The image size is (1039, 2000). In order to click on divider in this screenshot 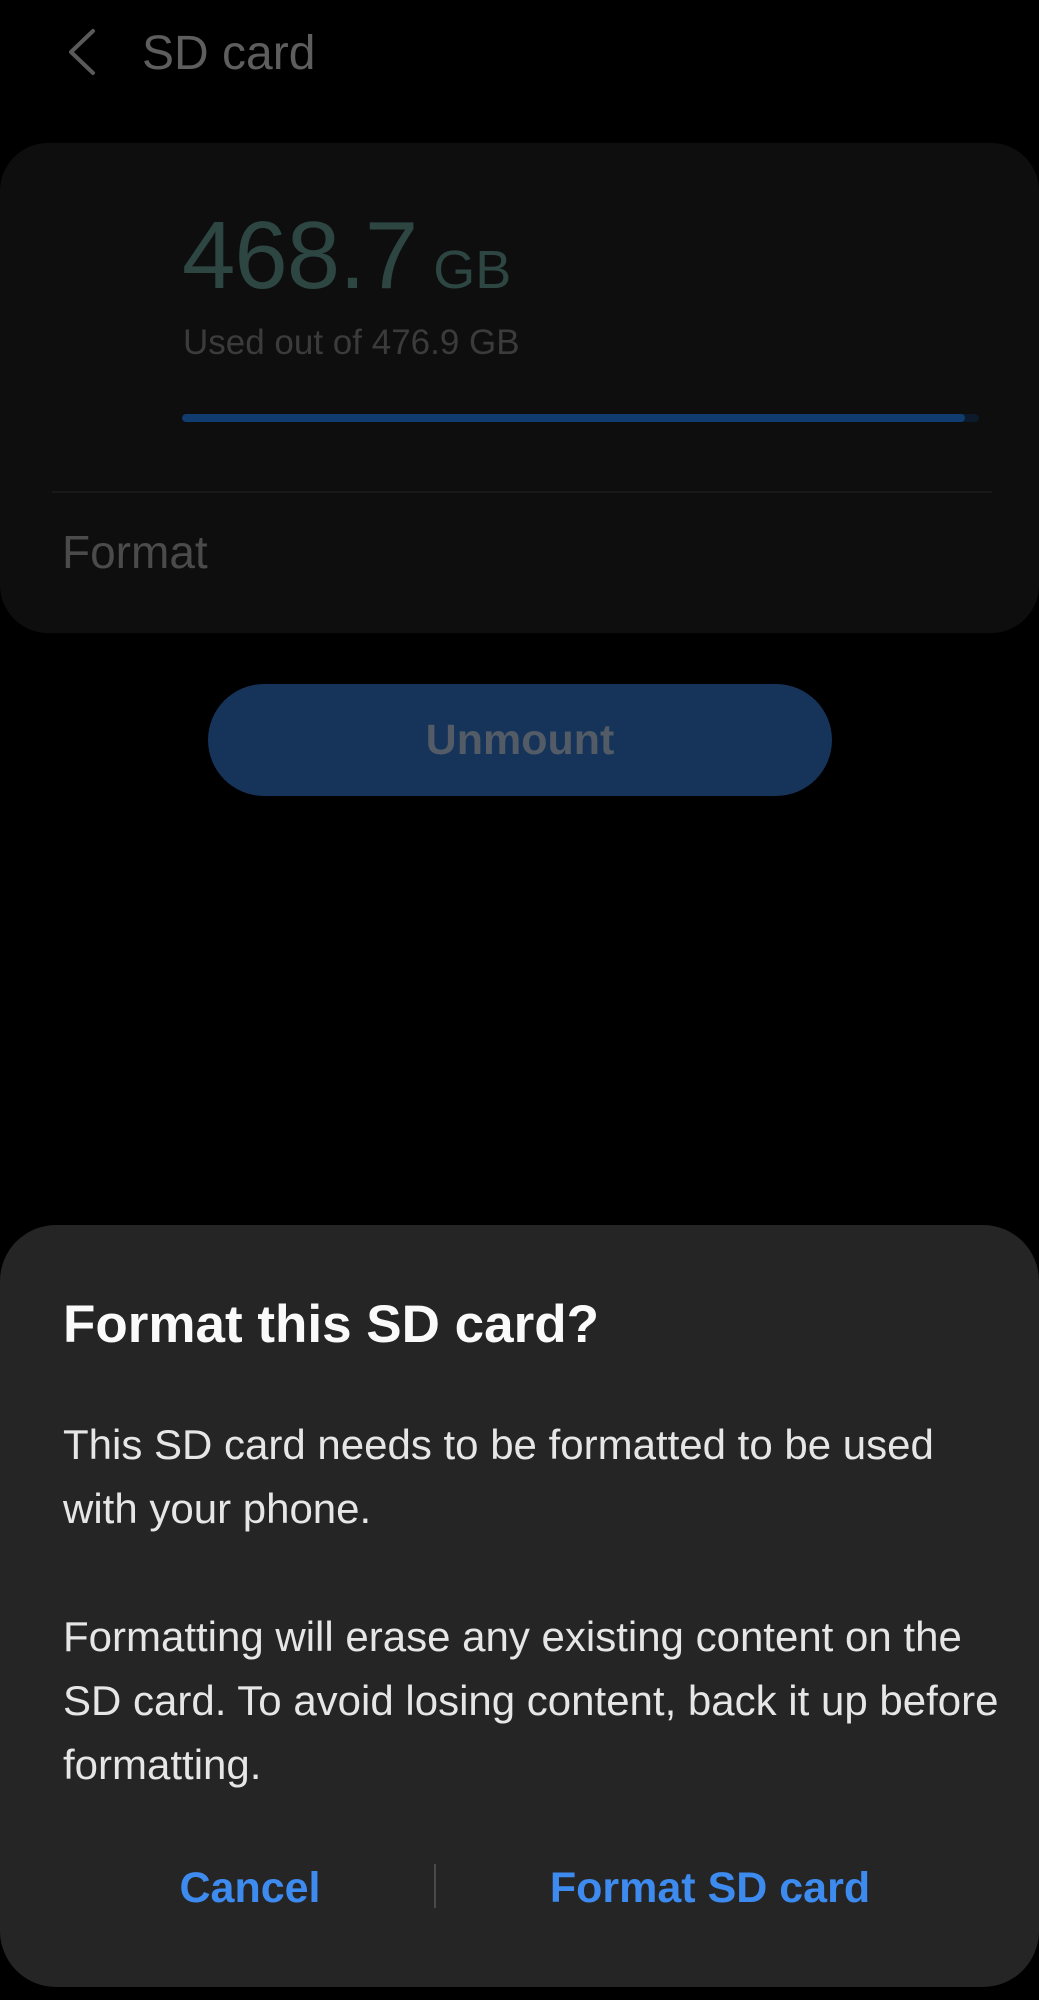, I will do `click(522, 492)`.